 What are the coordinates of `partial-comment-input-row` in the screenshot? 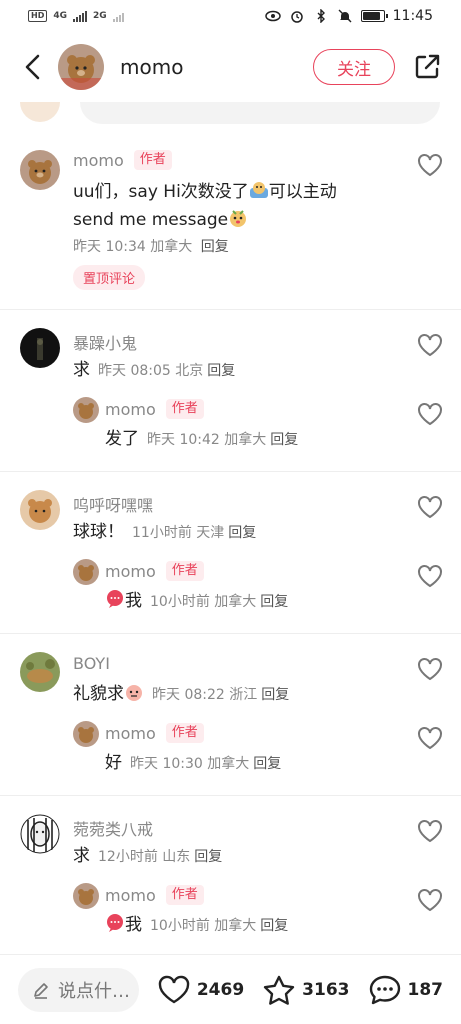 It's located at (230, 113).